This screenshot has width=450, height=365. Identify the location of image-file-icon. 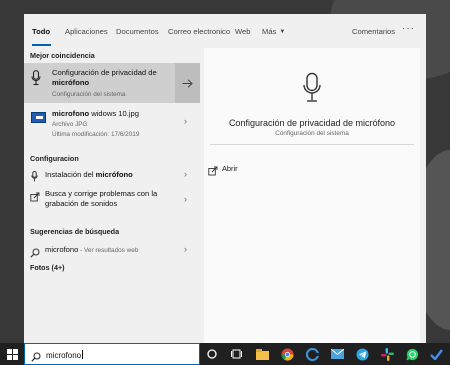
(38, 117).